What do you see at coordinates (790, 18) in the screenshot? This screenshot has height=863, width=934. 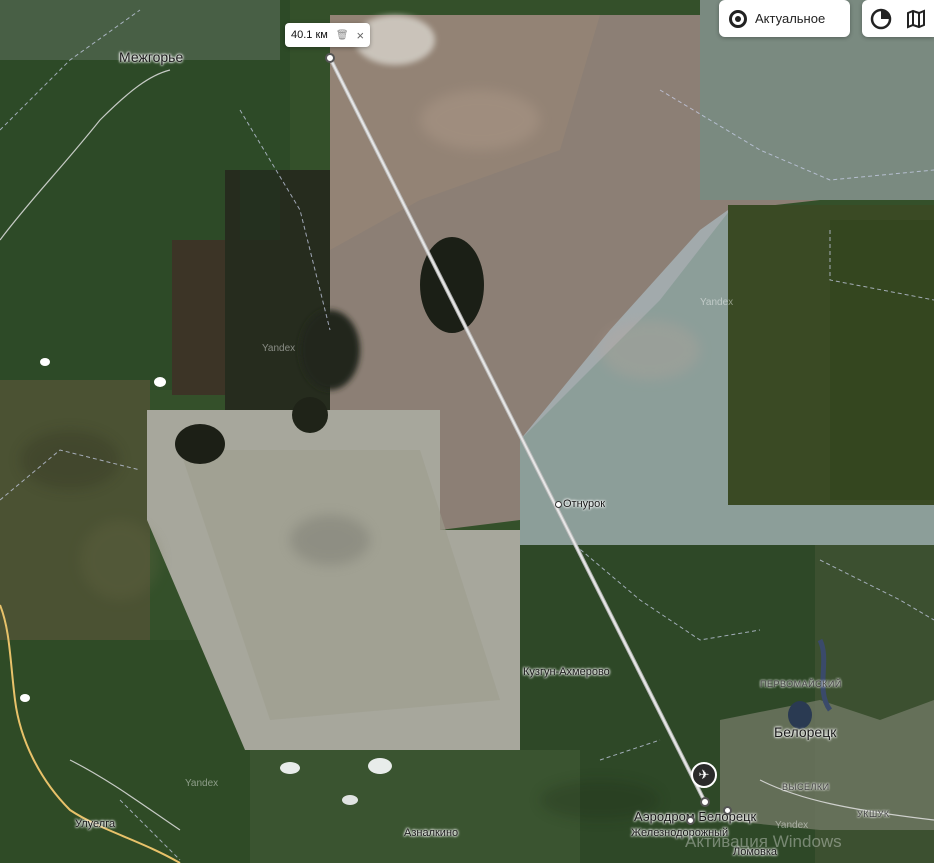 I see `actual-imagery-label: Актуальное` at bounding box center [790, 18].